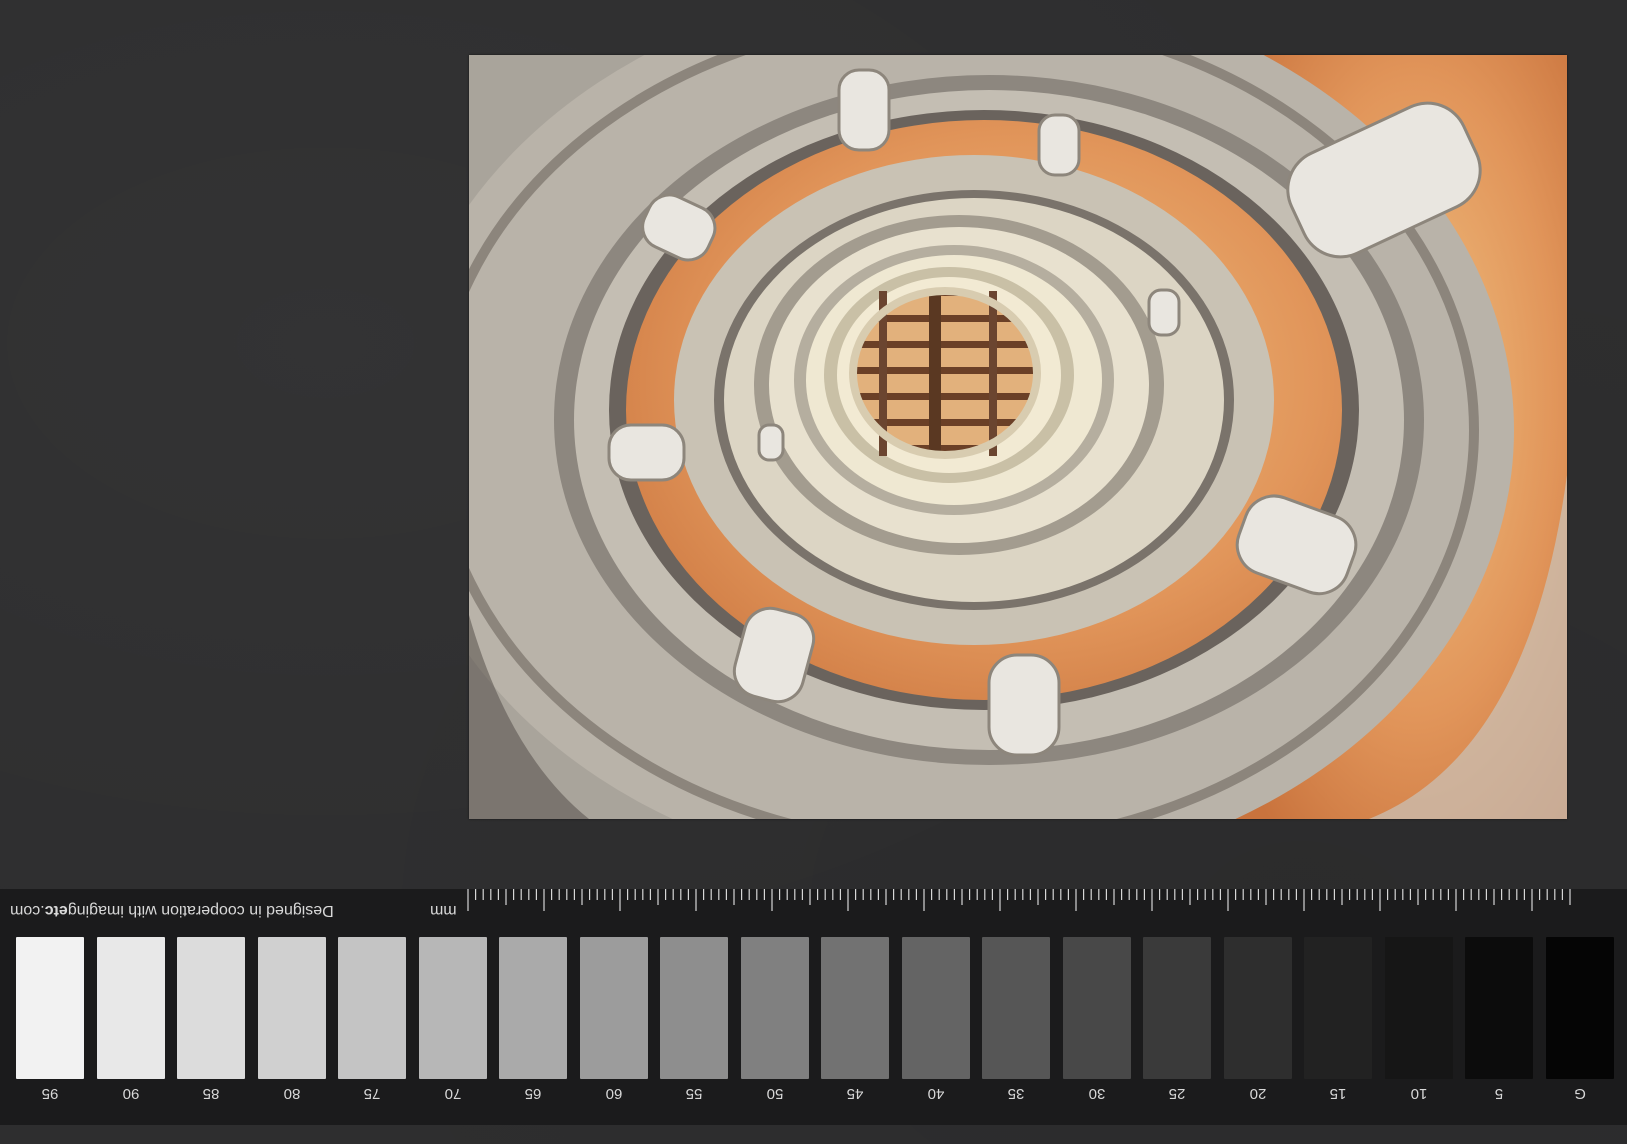 Image resolution: width=1627 pixels, height=1144 pixels. I want to click on swatch-label: 50, so click(774, 1093).